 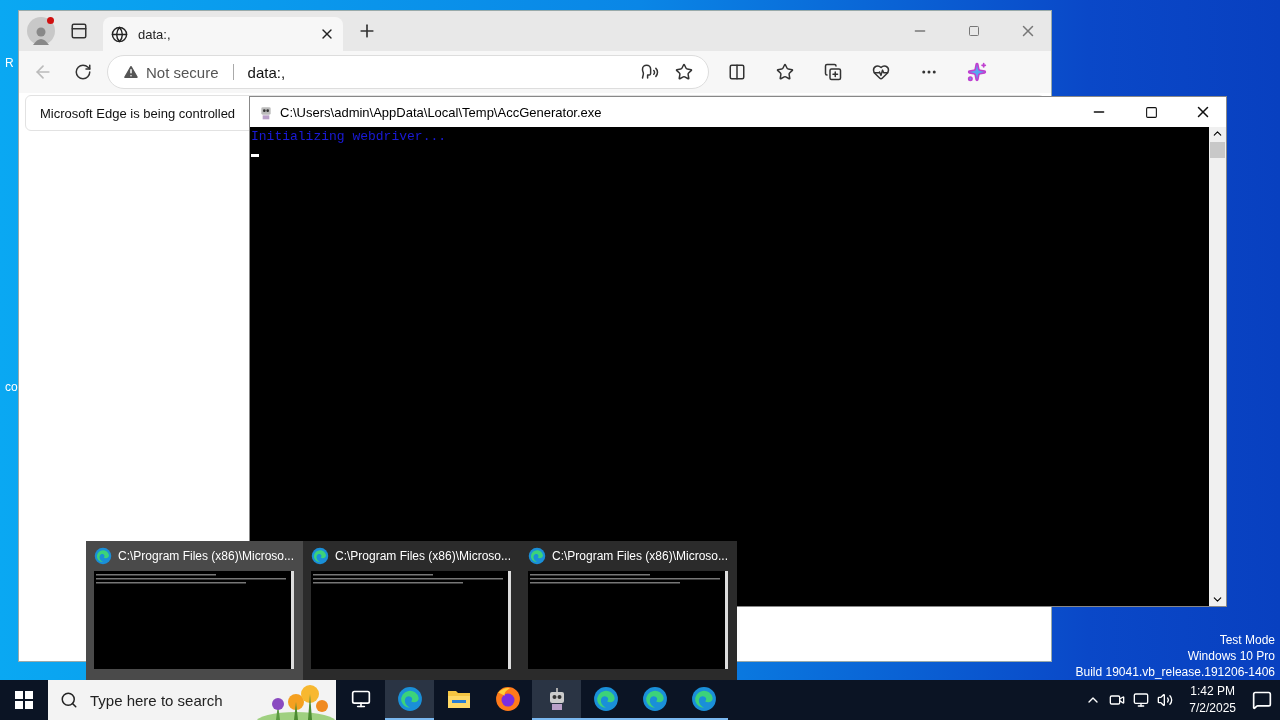 What do you see at coordinates (1212, 708) in the screenshot?
I see `date-text: 7/2/2025` at bounding box center [1212, 708].